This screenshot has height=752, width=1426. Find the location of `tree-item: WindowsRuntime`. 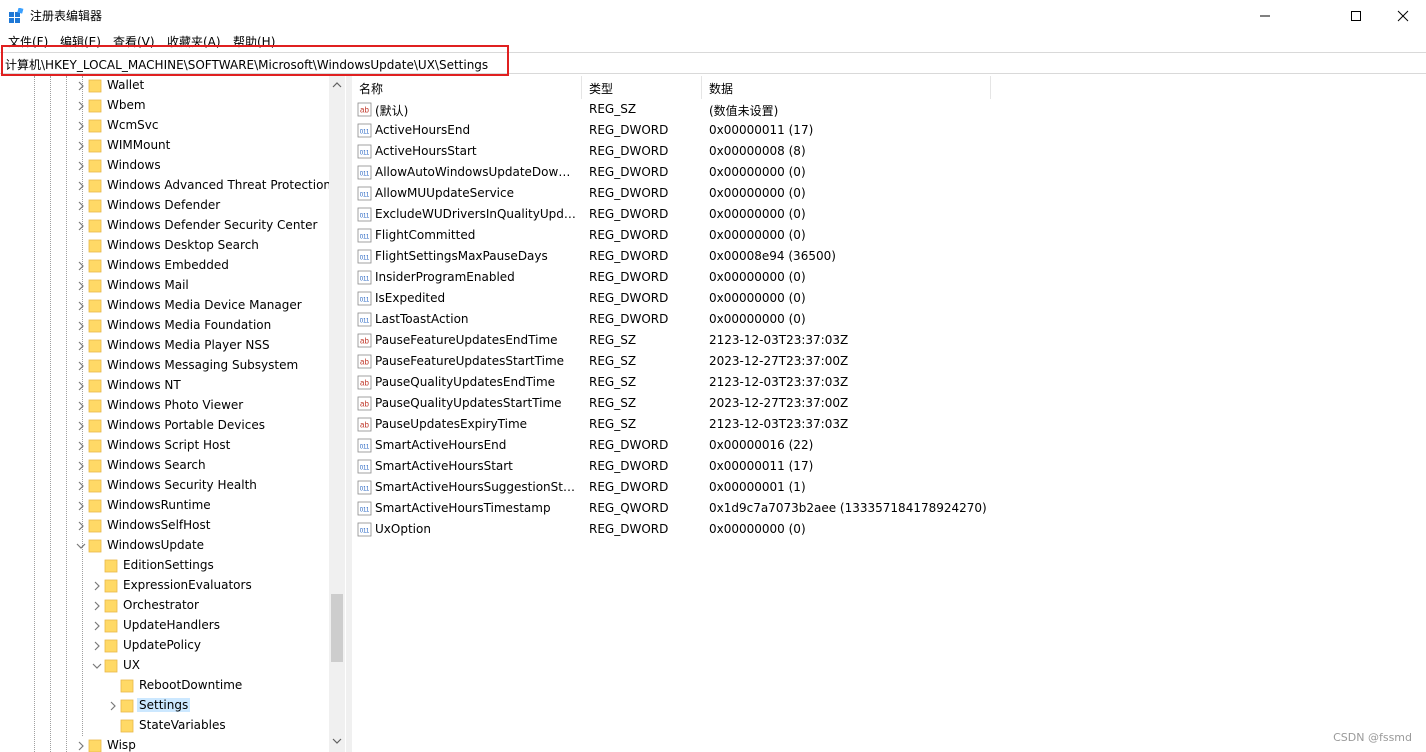

tree-item: WindowsRuntime is located at coordinates (165, 506).